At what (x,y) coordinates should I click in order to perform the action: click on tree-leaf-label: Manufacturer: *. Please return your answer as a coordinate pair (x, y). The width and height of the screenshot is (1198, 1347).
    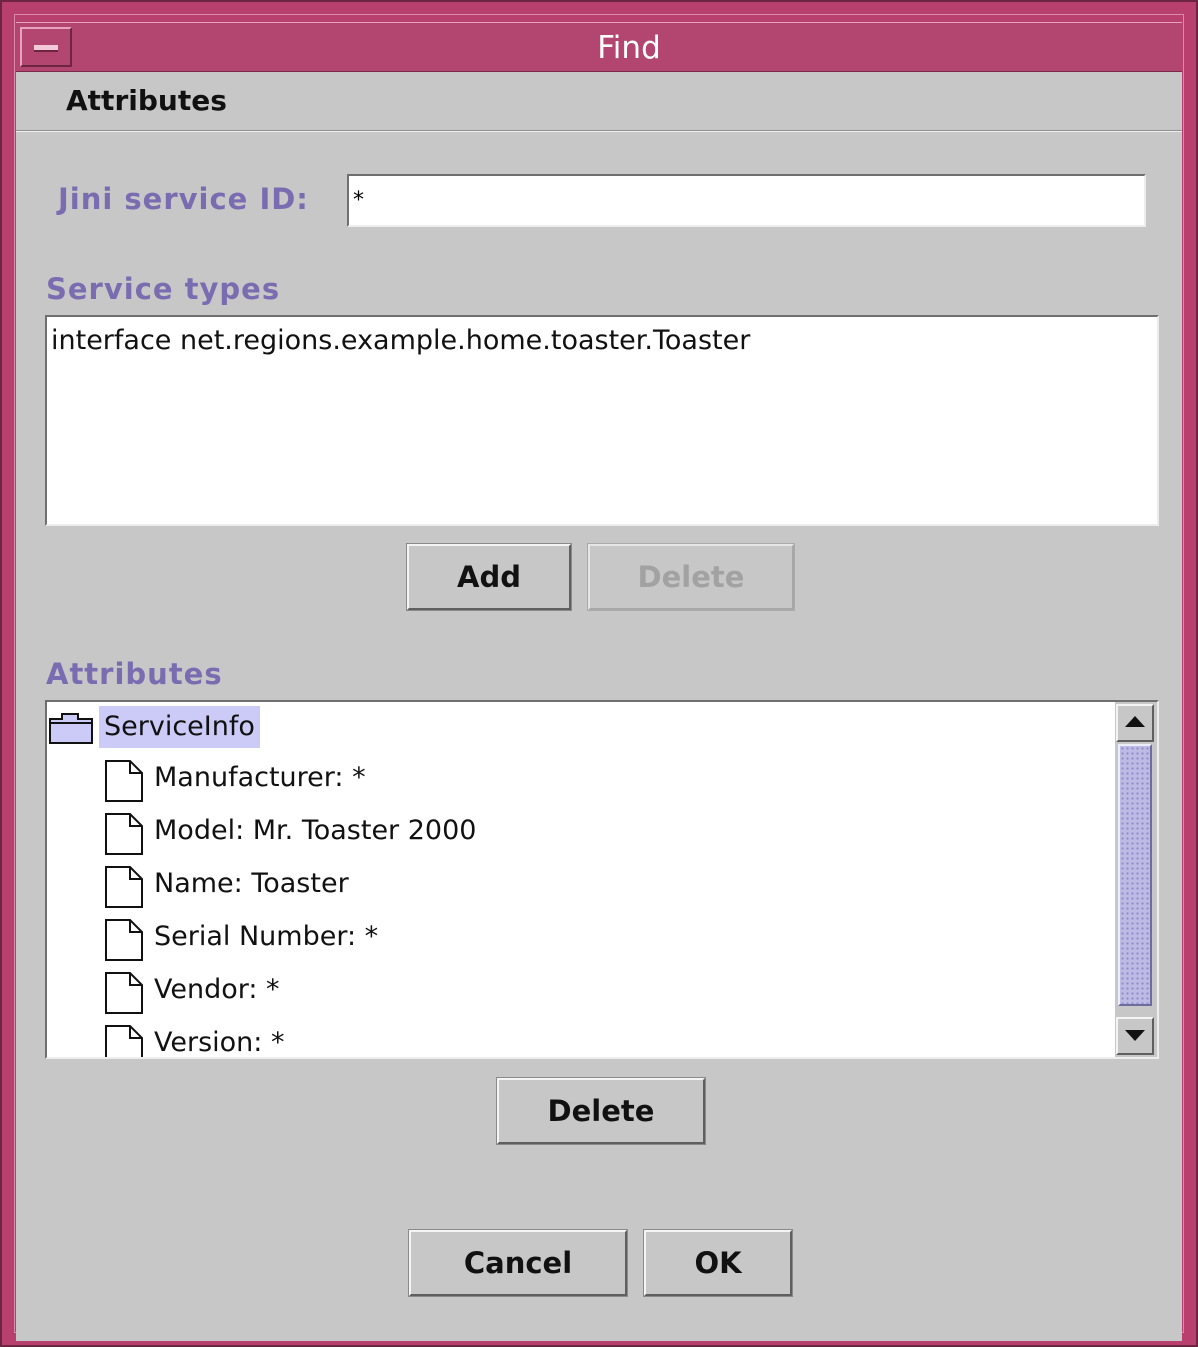
    Looking at the image, I should click on (260, 778).